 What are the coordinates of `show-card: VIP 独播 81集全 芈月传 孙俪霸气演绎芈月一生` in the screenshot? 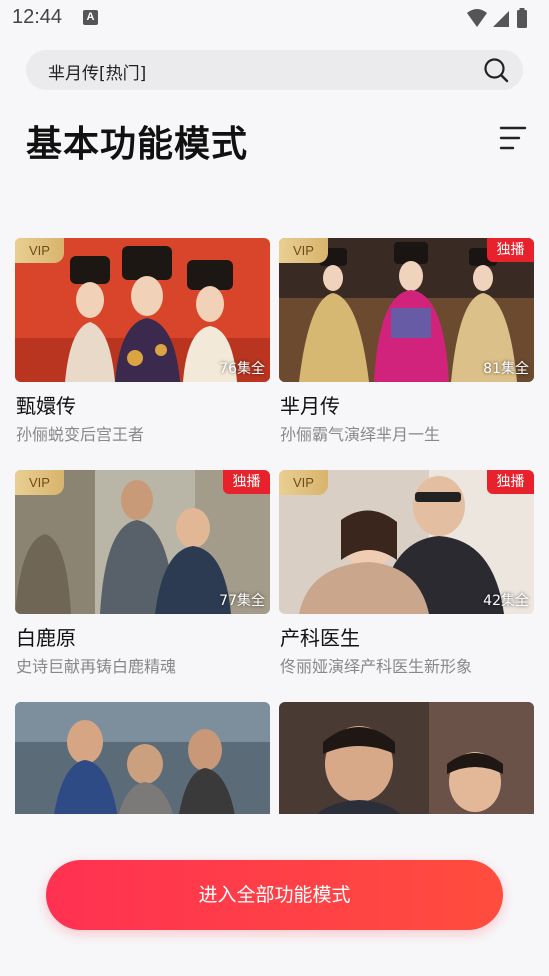 It's located at (406, 341).